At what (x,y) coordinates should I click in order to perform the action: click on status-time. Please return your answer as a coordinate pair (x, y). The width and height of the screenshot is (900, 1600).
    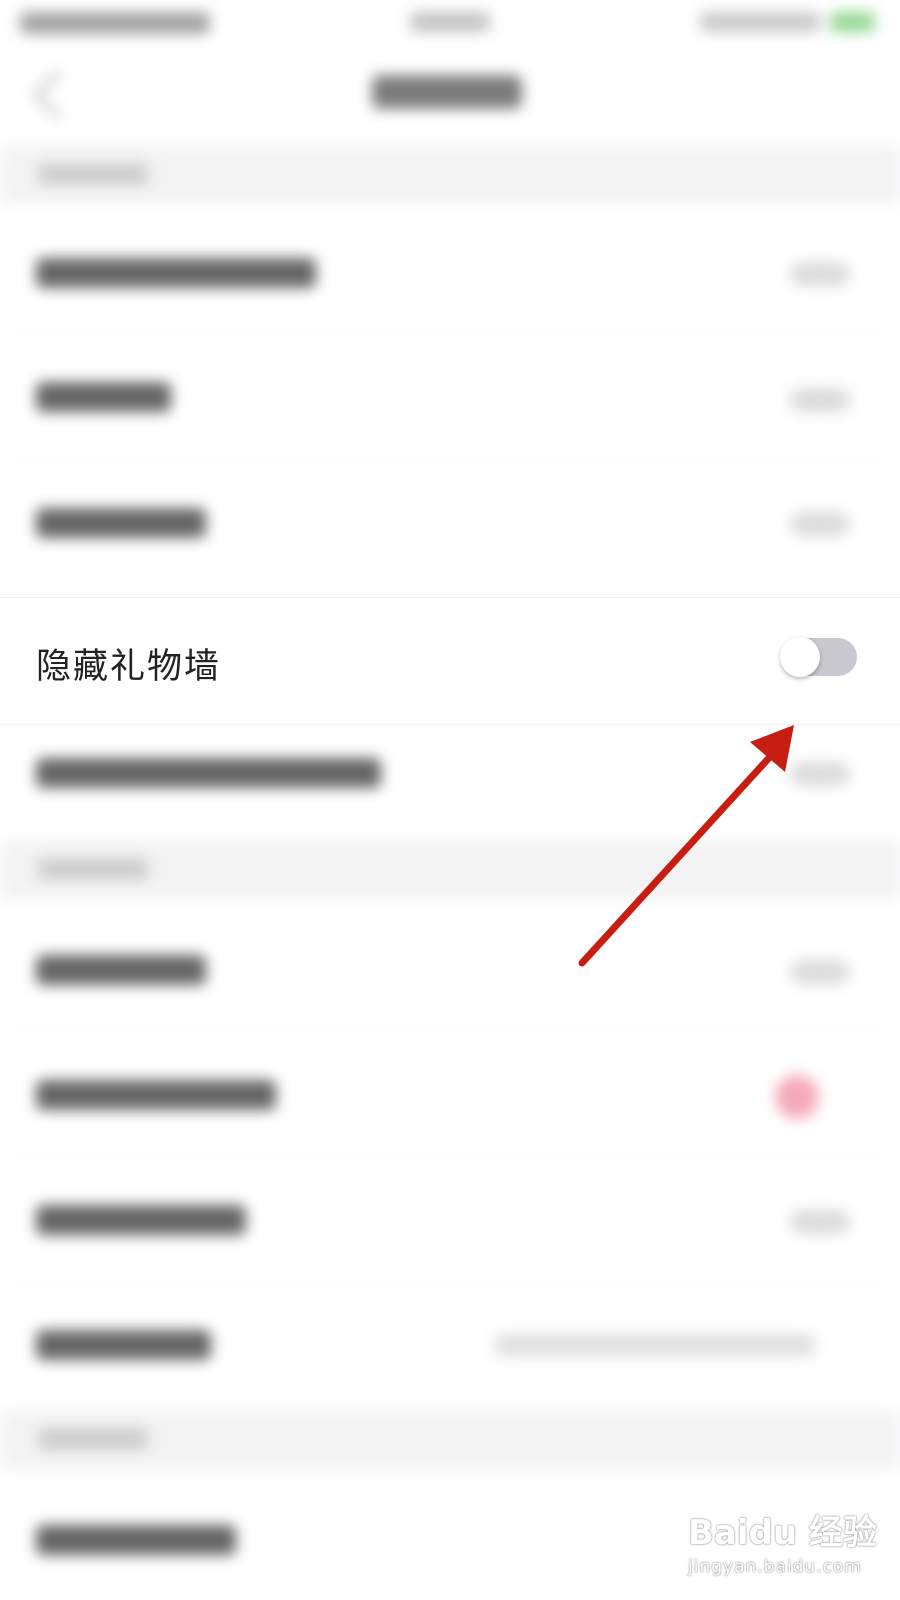
    Looking at the image, I should click on (115, 23).